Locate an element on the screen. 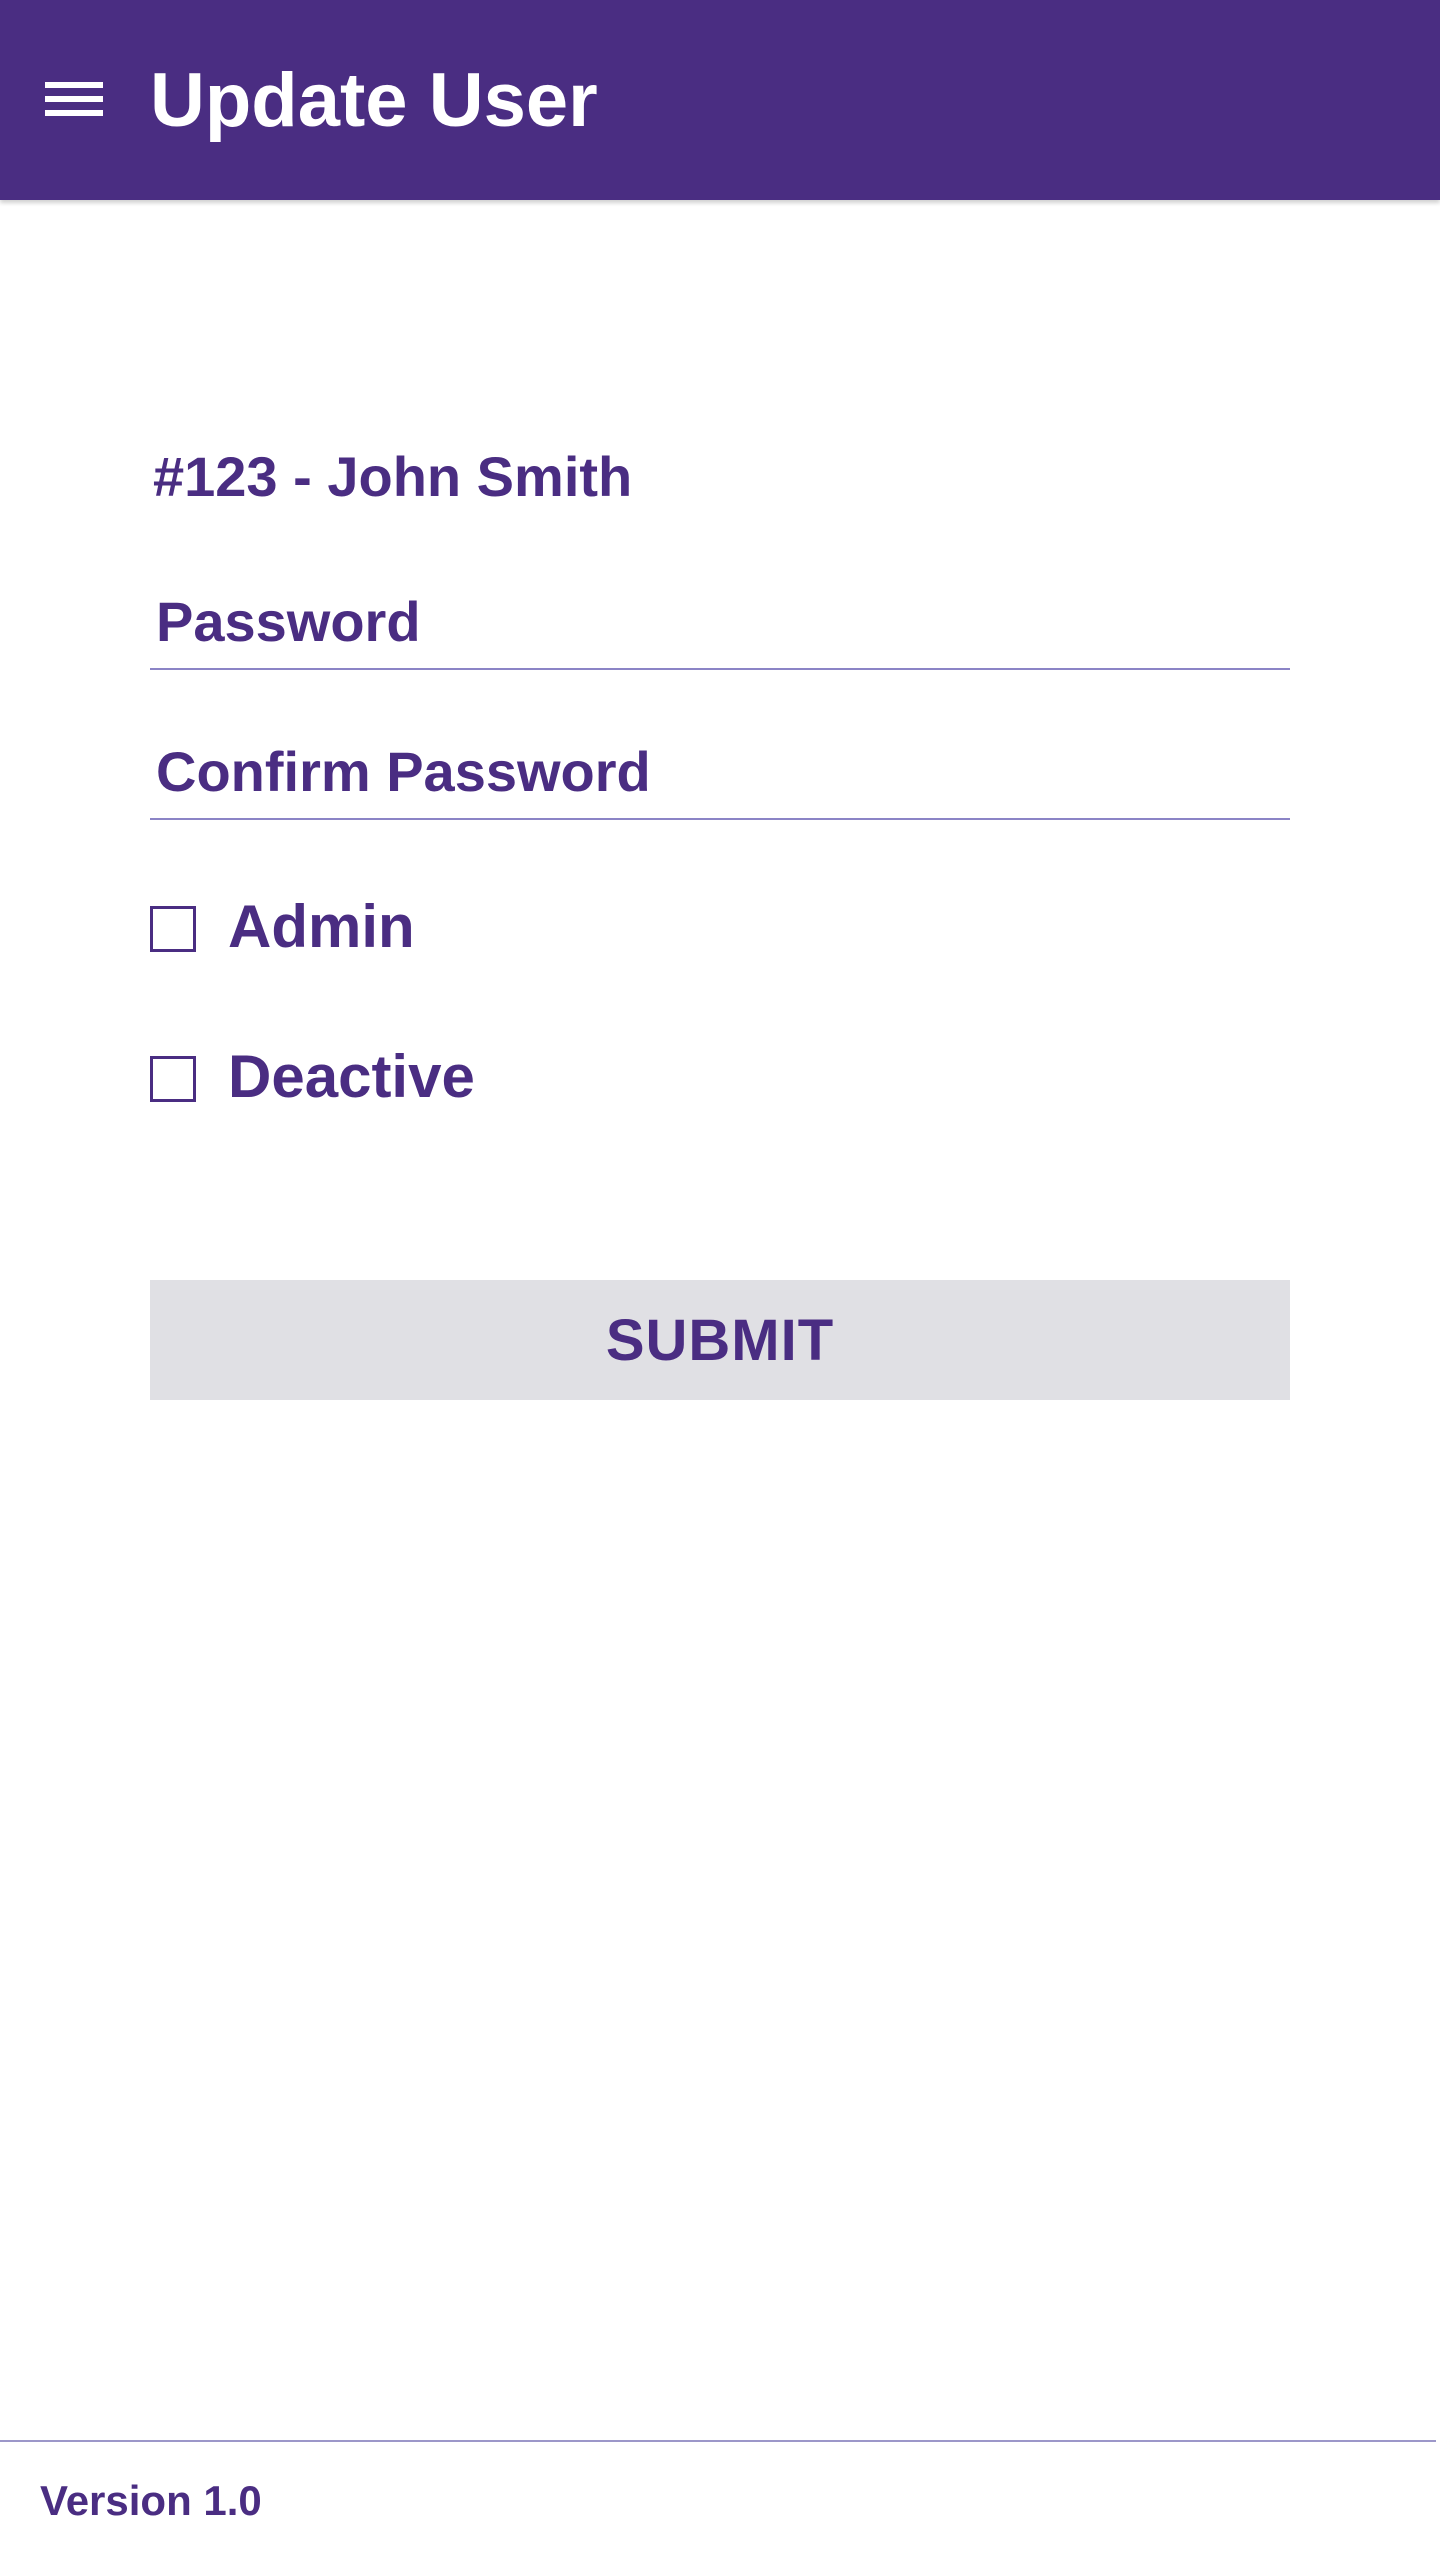  password-input is located at coordinates (720, 621).